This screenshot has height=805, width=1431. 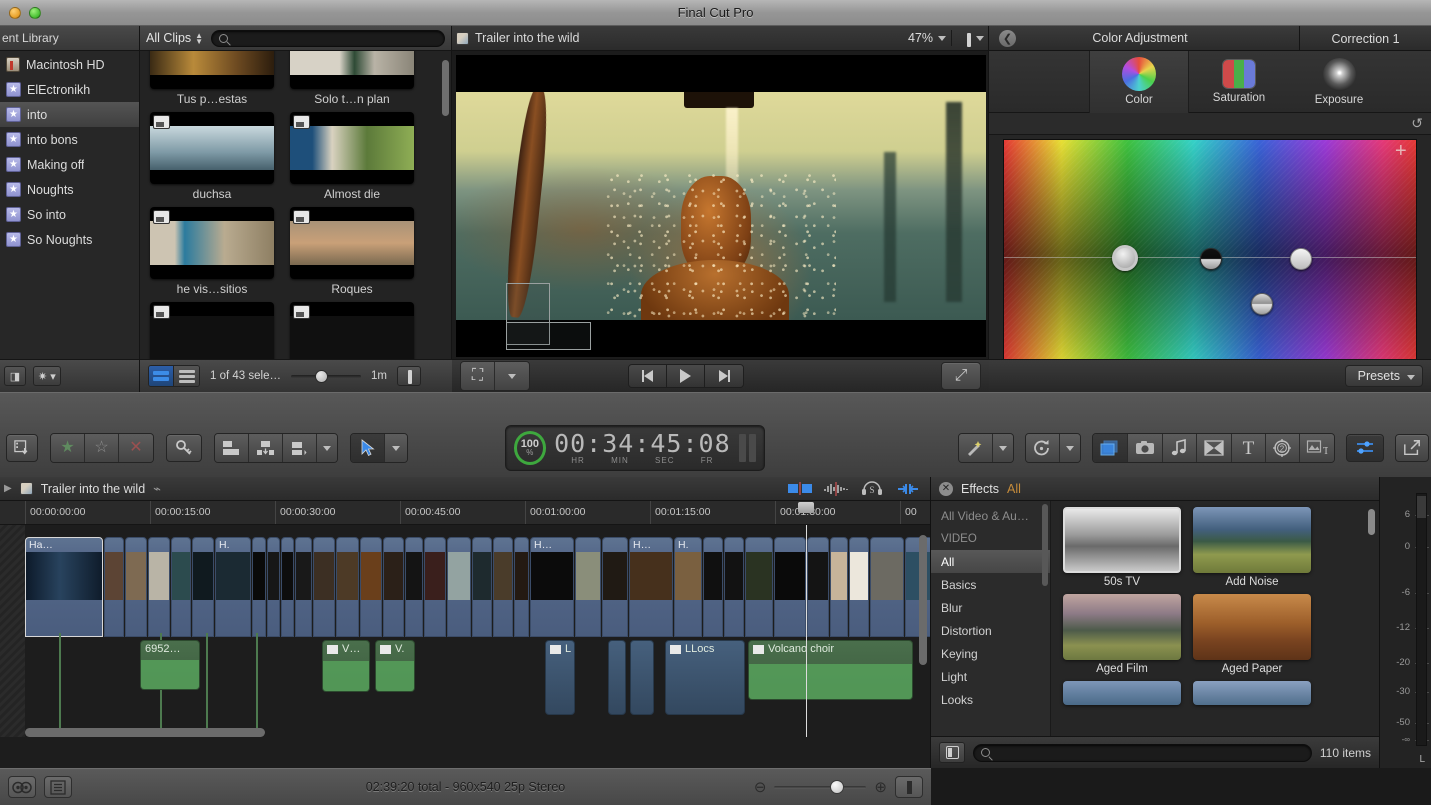 What do you see at coordinates (648, 376) in the screenshot?
I see `go-to-start-button` at bounding box center [648, 376].